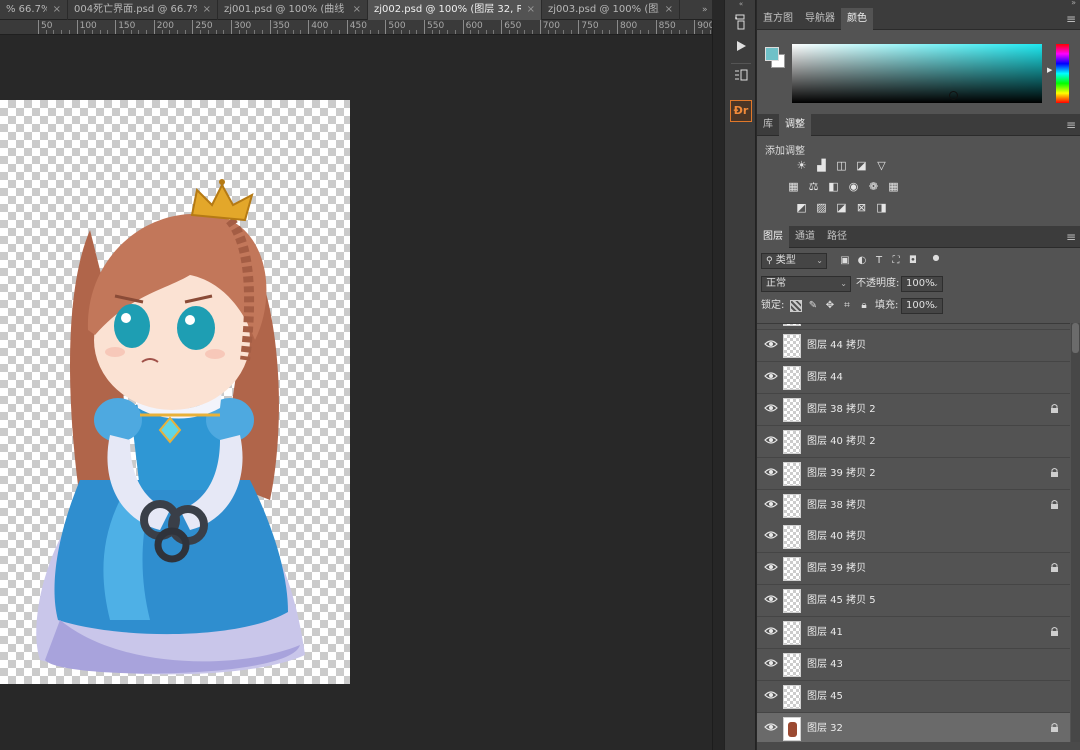 This screenshot has width=1080, height=750. Describe the element at coordinates (825, 633) in the screenshot. I see `layer-name: 图层 41` at that location.